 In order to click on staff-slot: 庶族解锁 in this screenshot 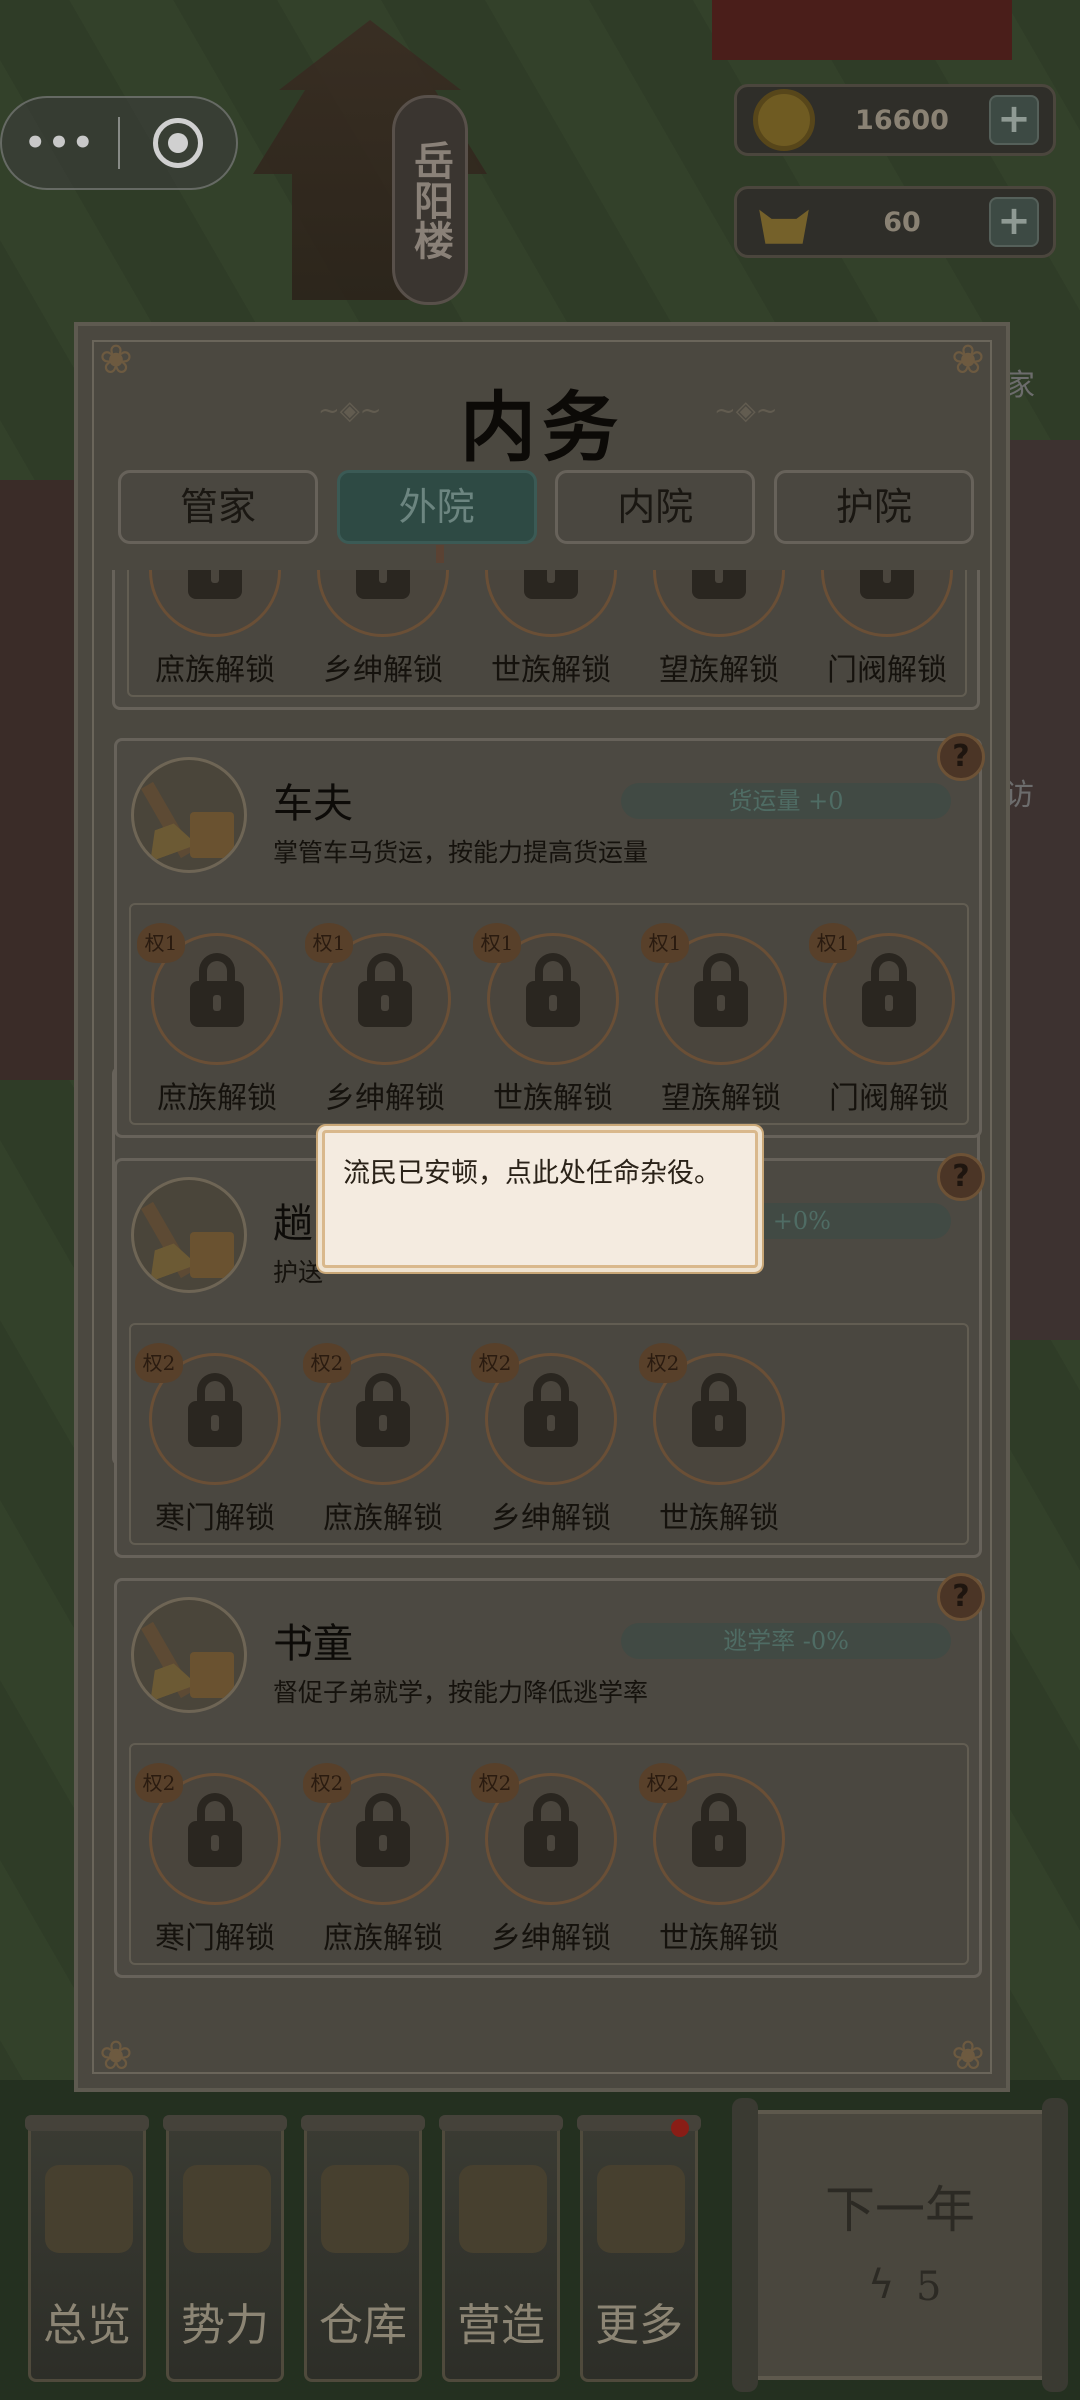, I will do `click(215, 632)`.